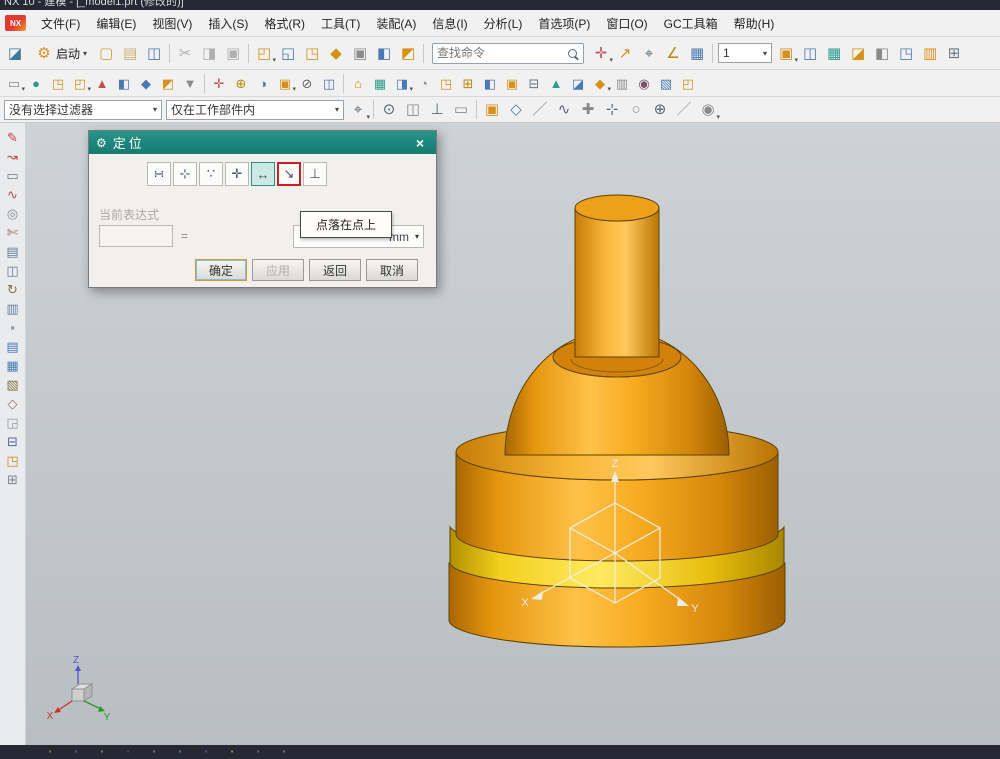 This screenshot has width=1000, height=759. I want to click on thread-icon: ▦, so click(380, 83).